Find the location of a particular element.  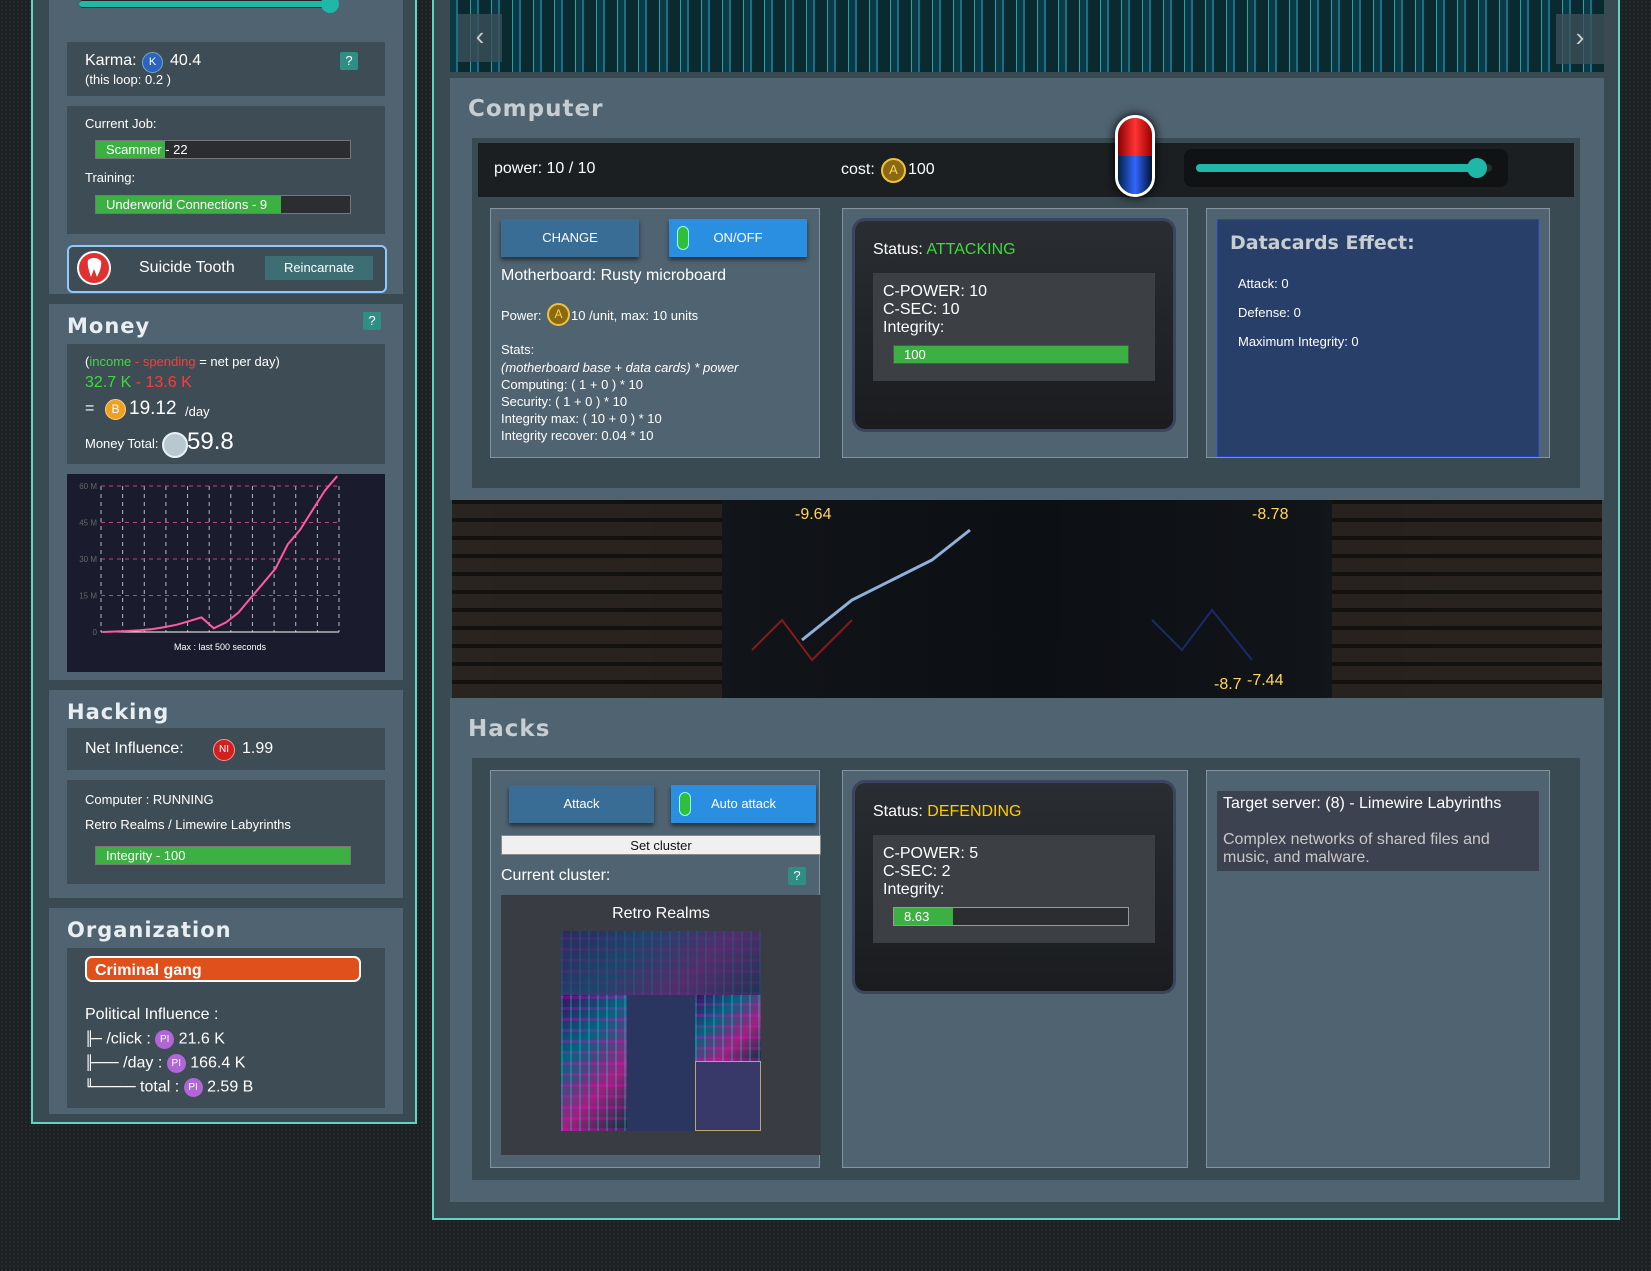

formula-income: income is located at coordinates (110, 361).